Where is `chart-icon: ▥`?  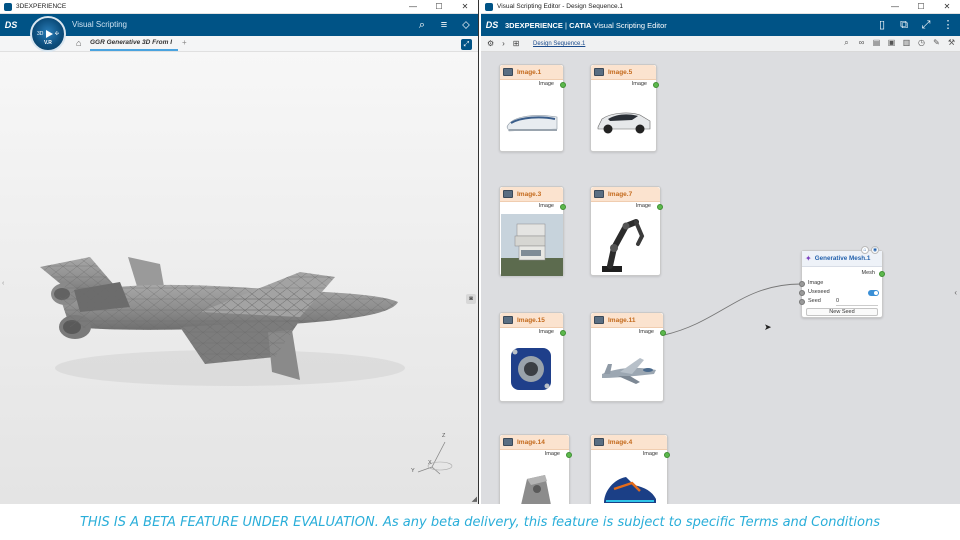 chart-icon: ▥ is located at coordinates (906, 43).